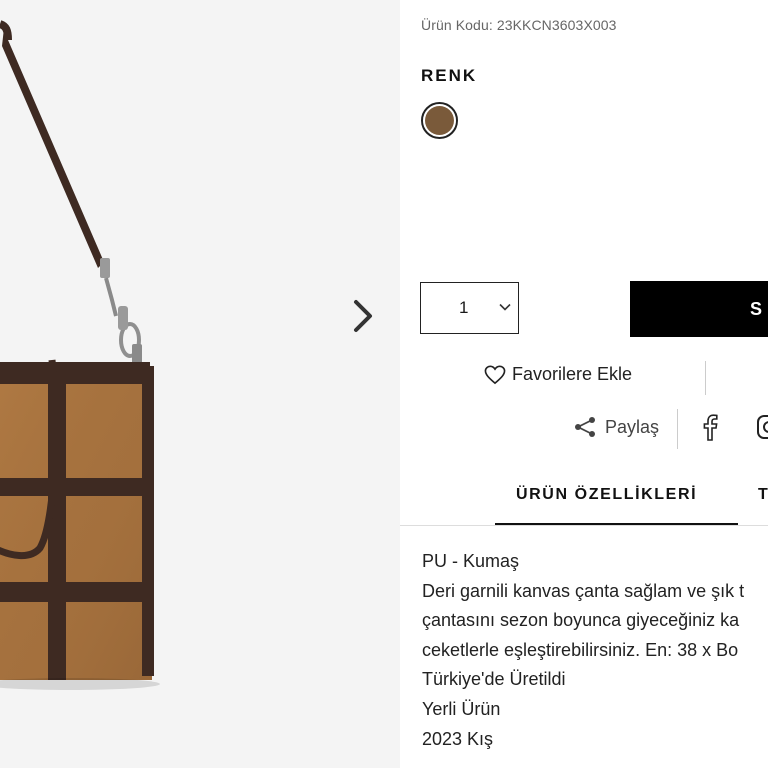 The height and width of the screenshot is (768, 768). What do you see at coordinates (699, 309) in the screenshot?
I see `add-to-cart-button: S` at bounding box center [699, 309].